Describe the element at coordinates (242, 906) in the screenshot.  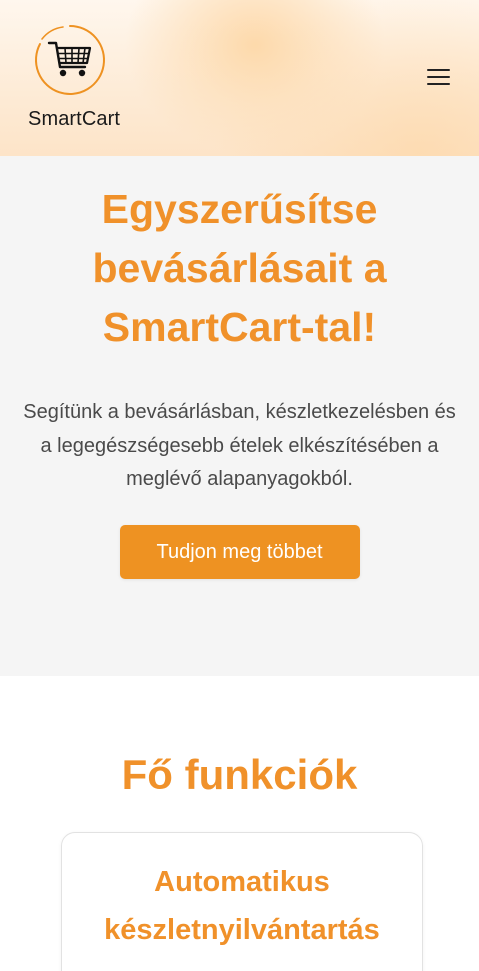
I see `feature-card-title: Automatikus készletnyilvántartás` at that location.